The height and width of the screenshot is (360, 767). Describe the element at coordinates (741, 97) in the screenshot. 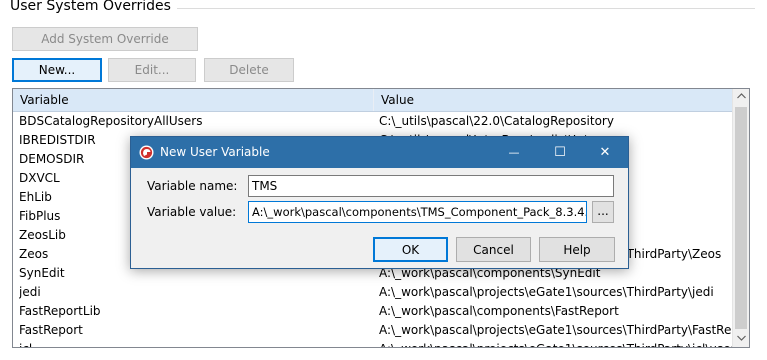

I see `scroll-up-arrow-icon` at that location.